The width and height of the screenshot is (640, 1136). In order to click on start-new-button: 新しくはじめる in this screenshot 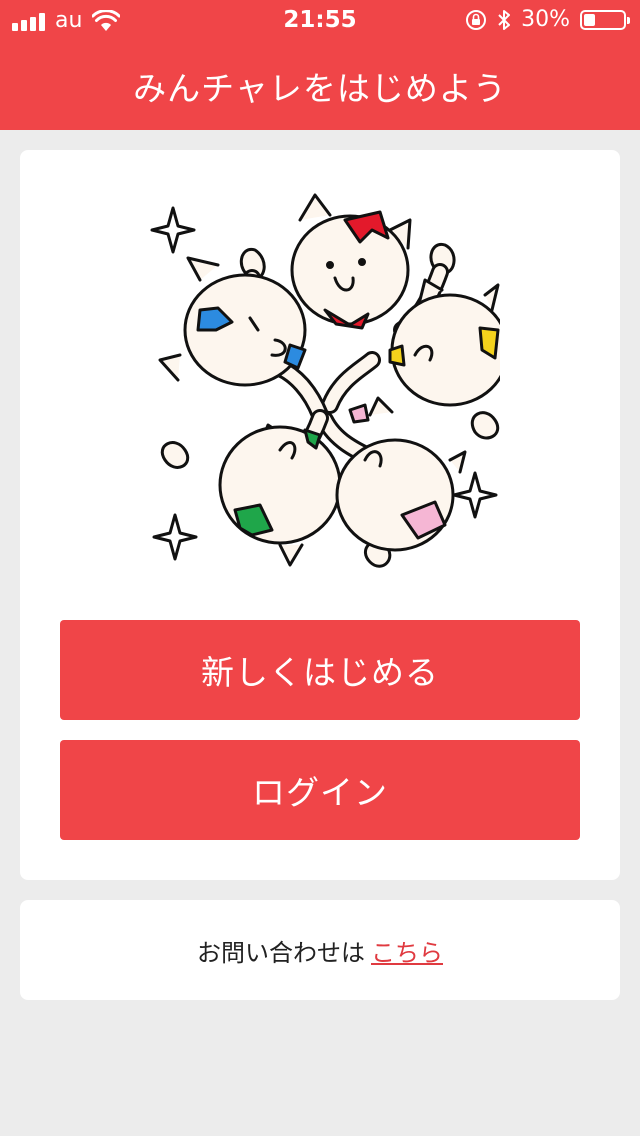, I will do `click(320, 670)`.